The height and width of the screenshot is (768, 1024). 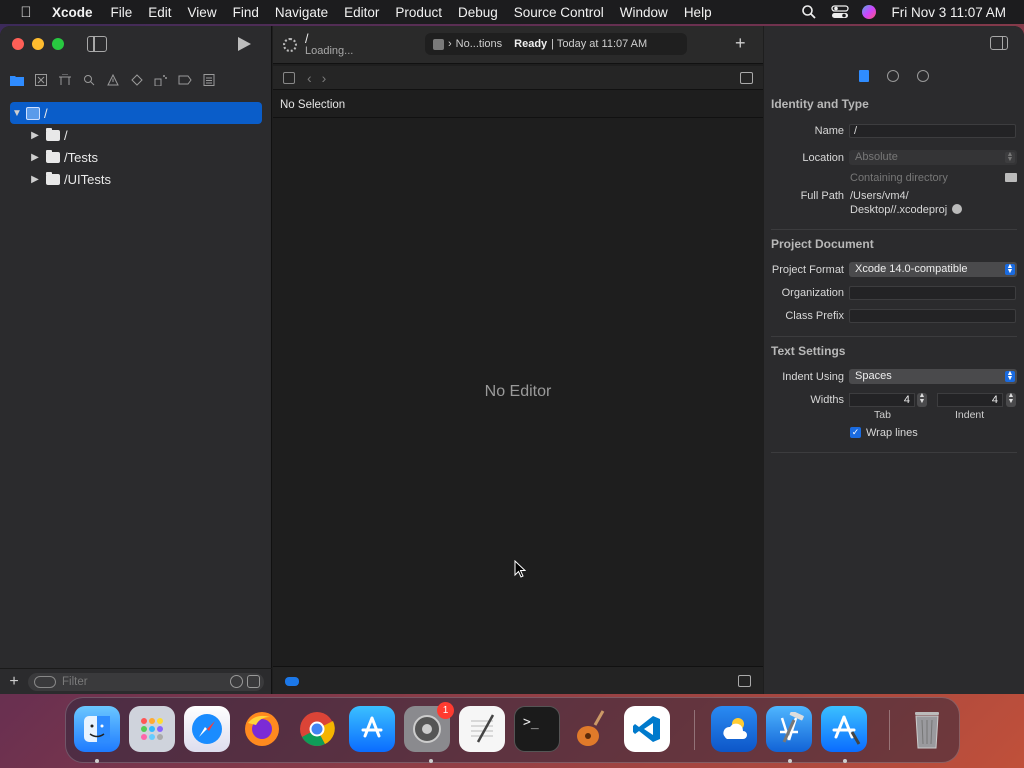 What do you see at coordinates (185, 80) in the screenshot?
I see `breakpoint-navigator-icon` at bounding box center [185, 80].